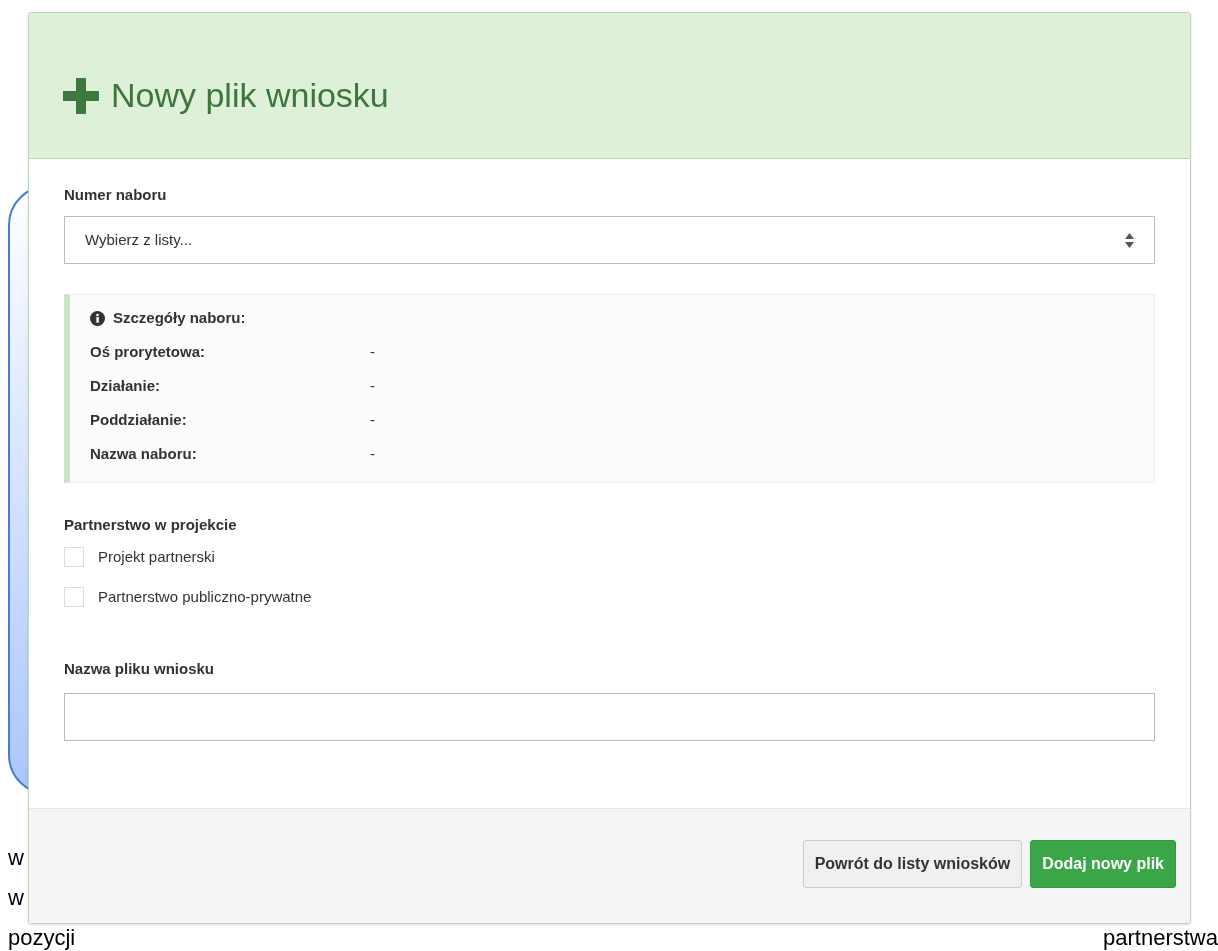 The height and width of the screenshot is (951, 1218). What do you see at coordinates (144, 454) in the screenshot?
I see `detail-label: Nazwa naboru:` at bounding box center [144, 454].